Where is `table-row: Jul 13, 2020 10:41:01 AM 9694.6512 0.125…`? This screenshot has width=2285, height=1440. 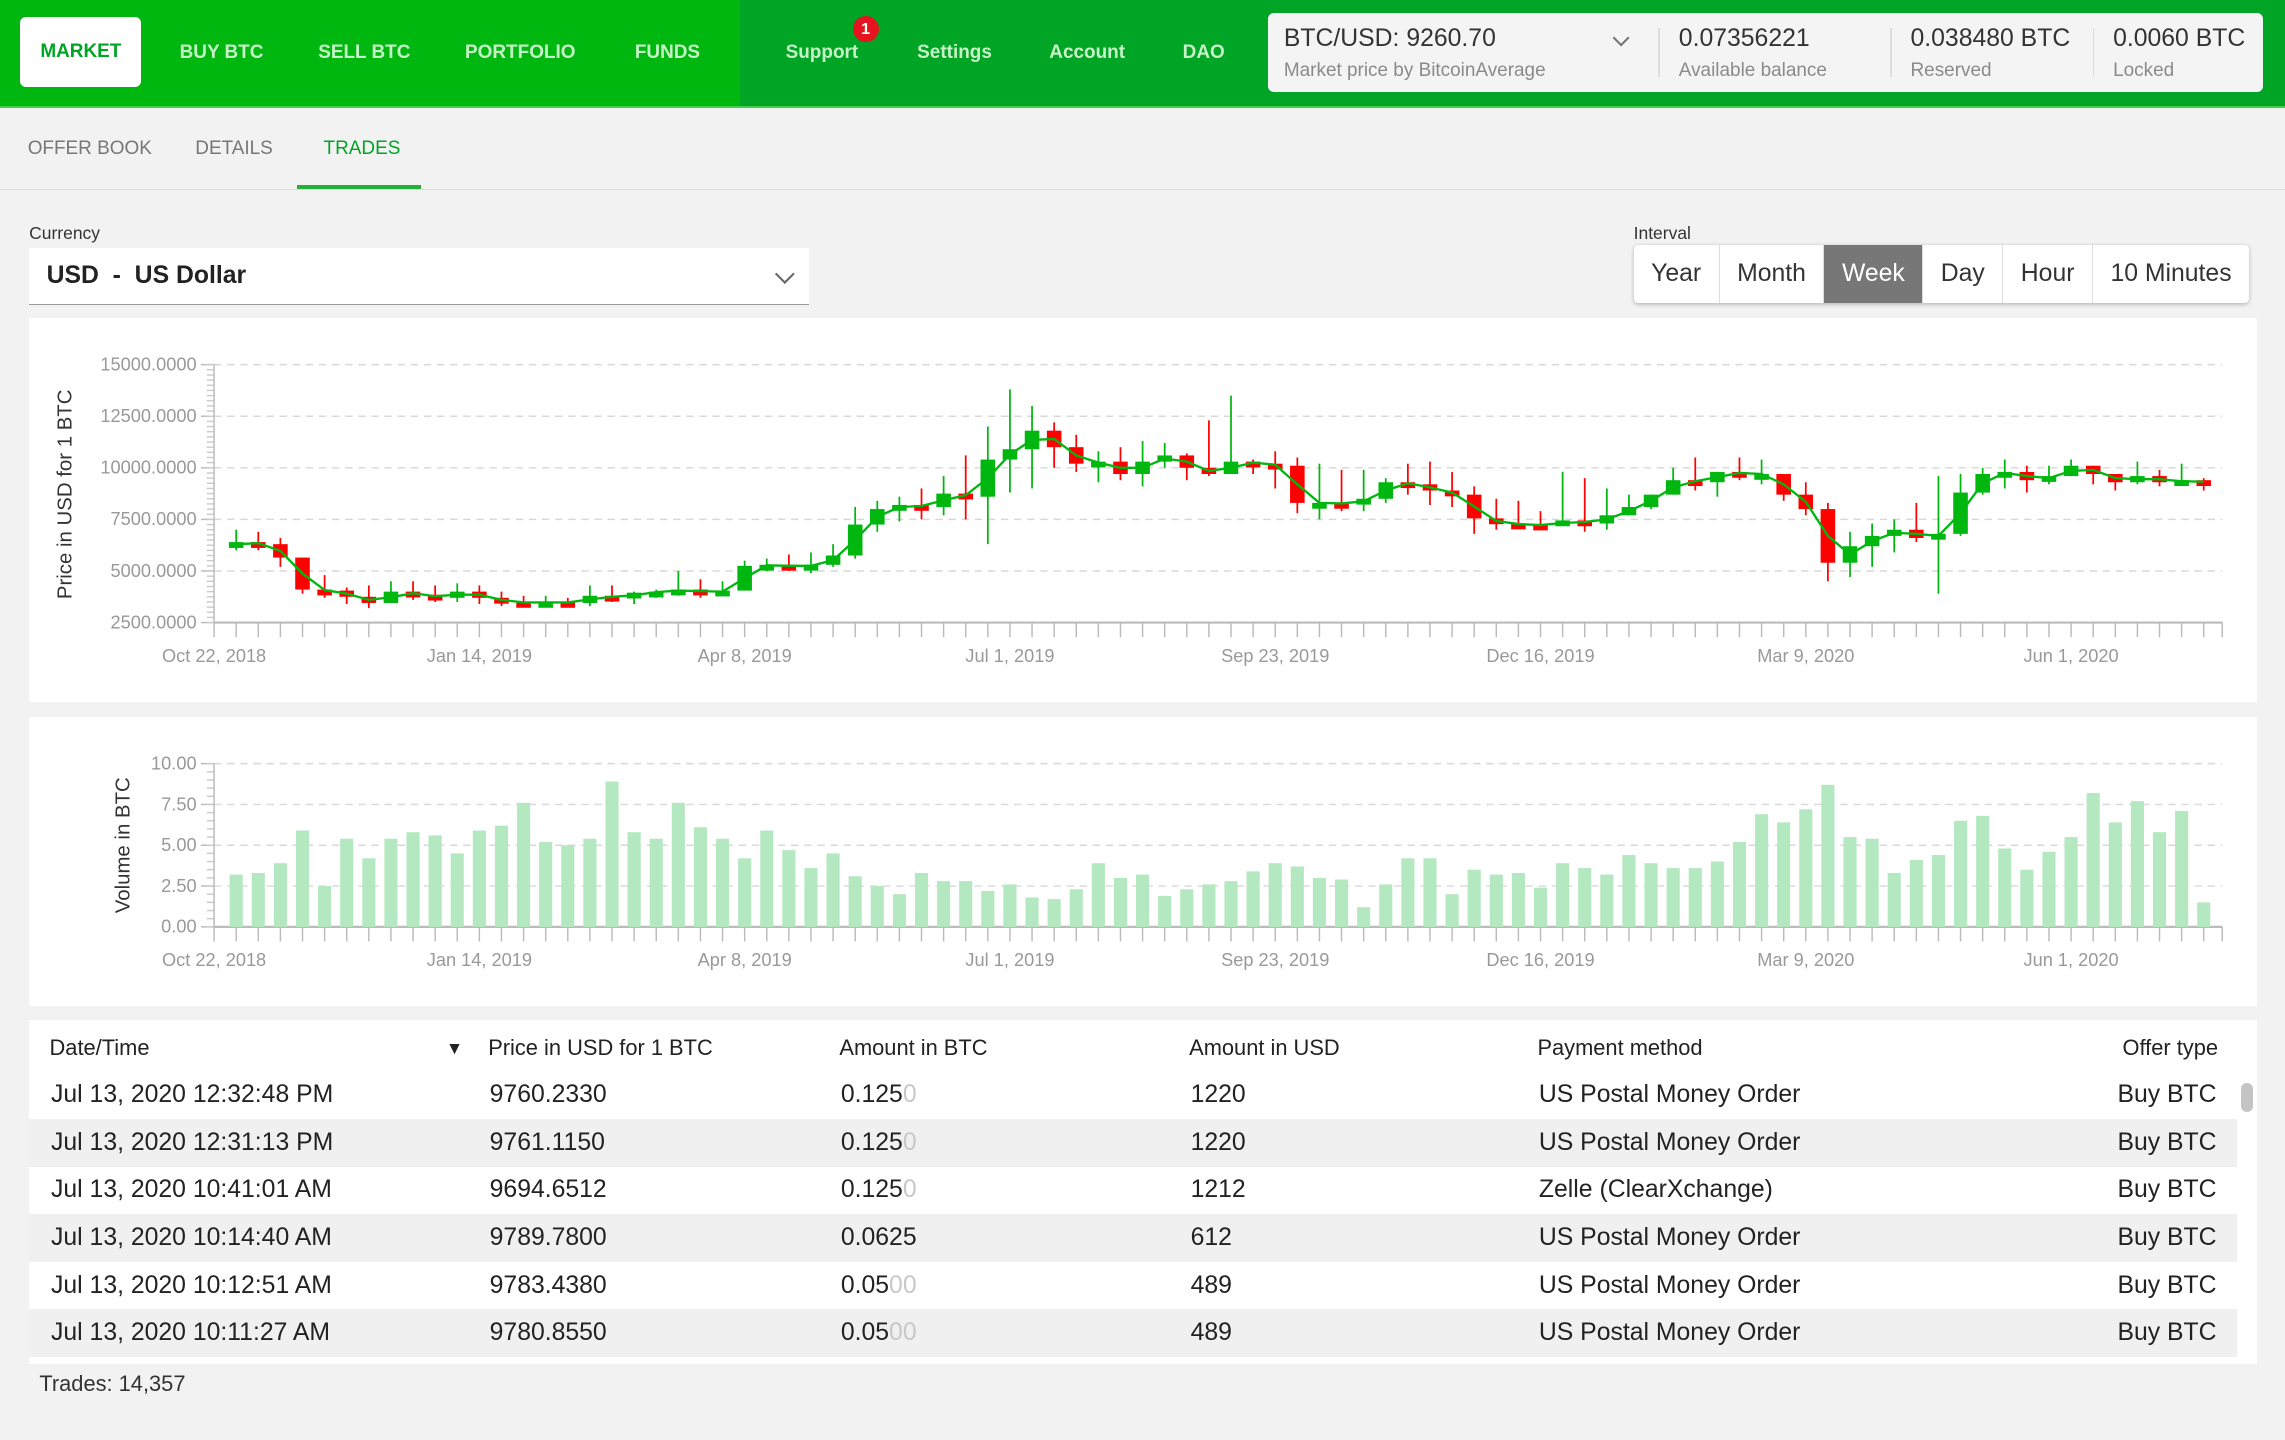 table-row: Jul 13, 2020 10:41:01 AM 9694.6512 0.125… is located at coordinates (1133, 1190).